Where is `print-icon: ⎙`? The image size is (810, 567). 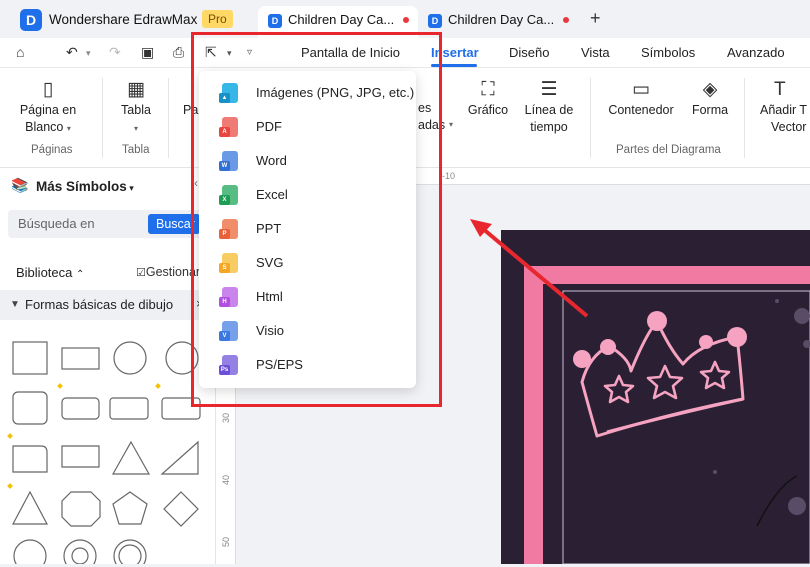 print-icon: ⎙ is located at coordinates (178, 52).